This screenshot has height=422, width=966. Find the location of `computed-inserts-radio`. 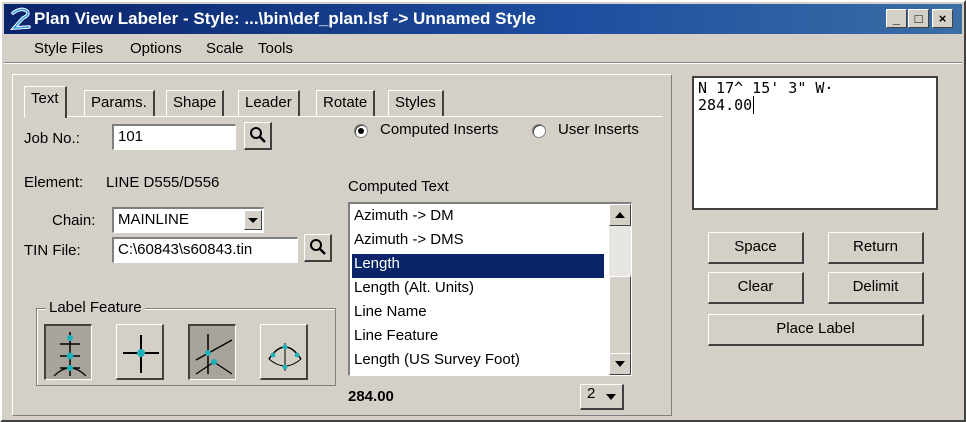

computed-inserts-radio is located at coordinates (361, 131).